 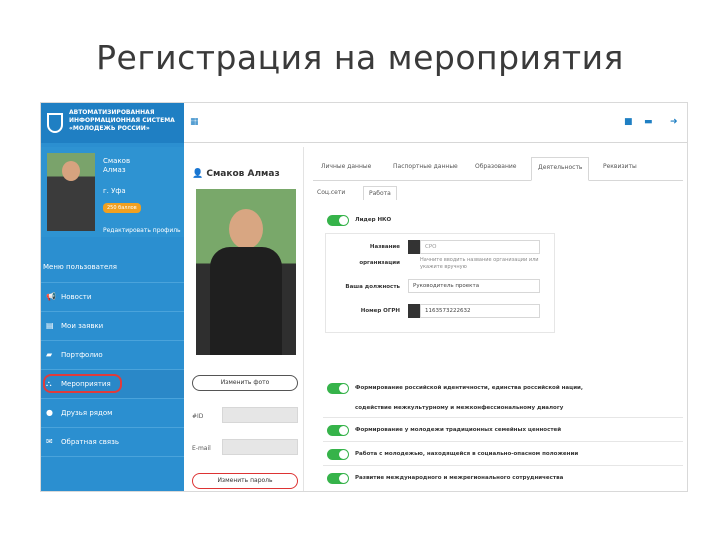 I want to click on megaphone-icon: 📢, so click(x=51, y=296).